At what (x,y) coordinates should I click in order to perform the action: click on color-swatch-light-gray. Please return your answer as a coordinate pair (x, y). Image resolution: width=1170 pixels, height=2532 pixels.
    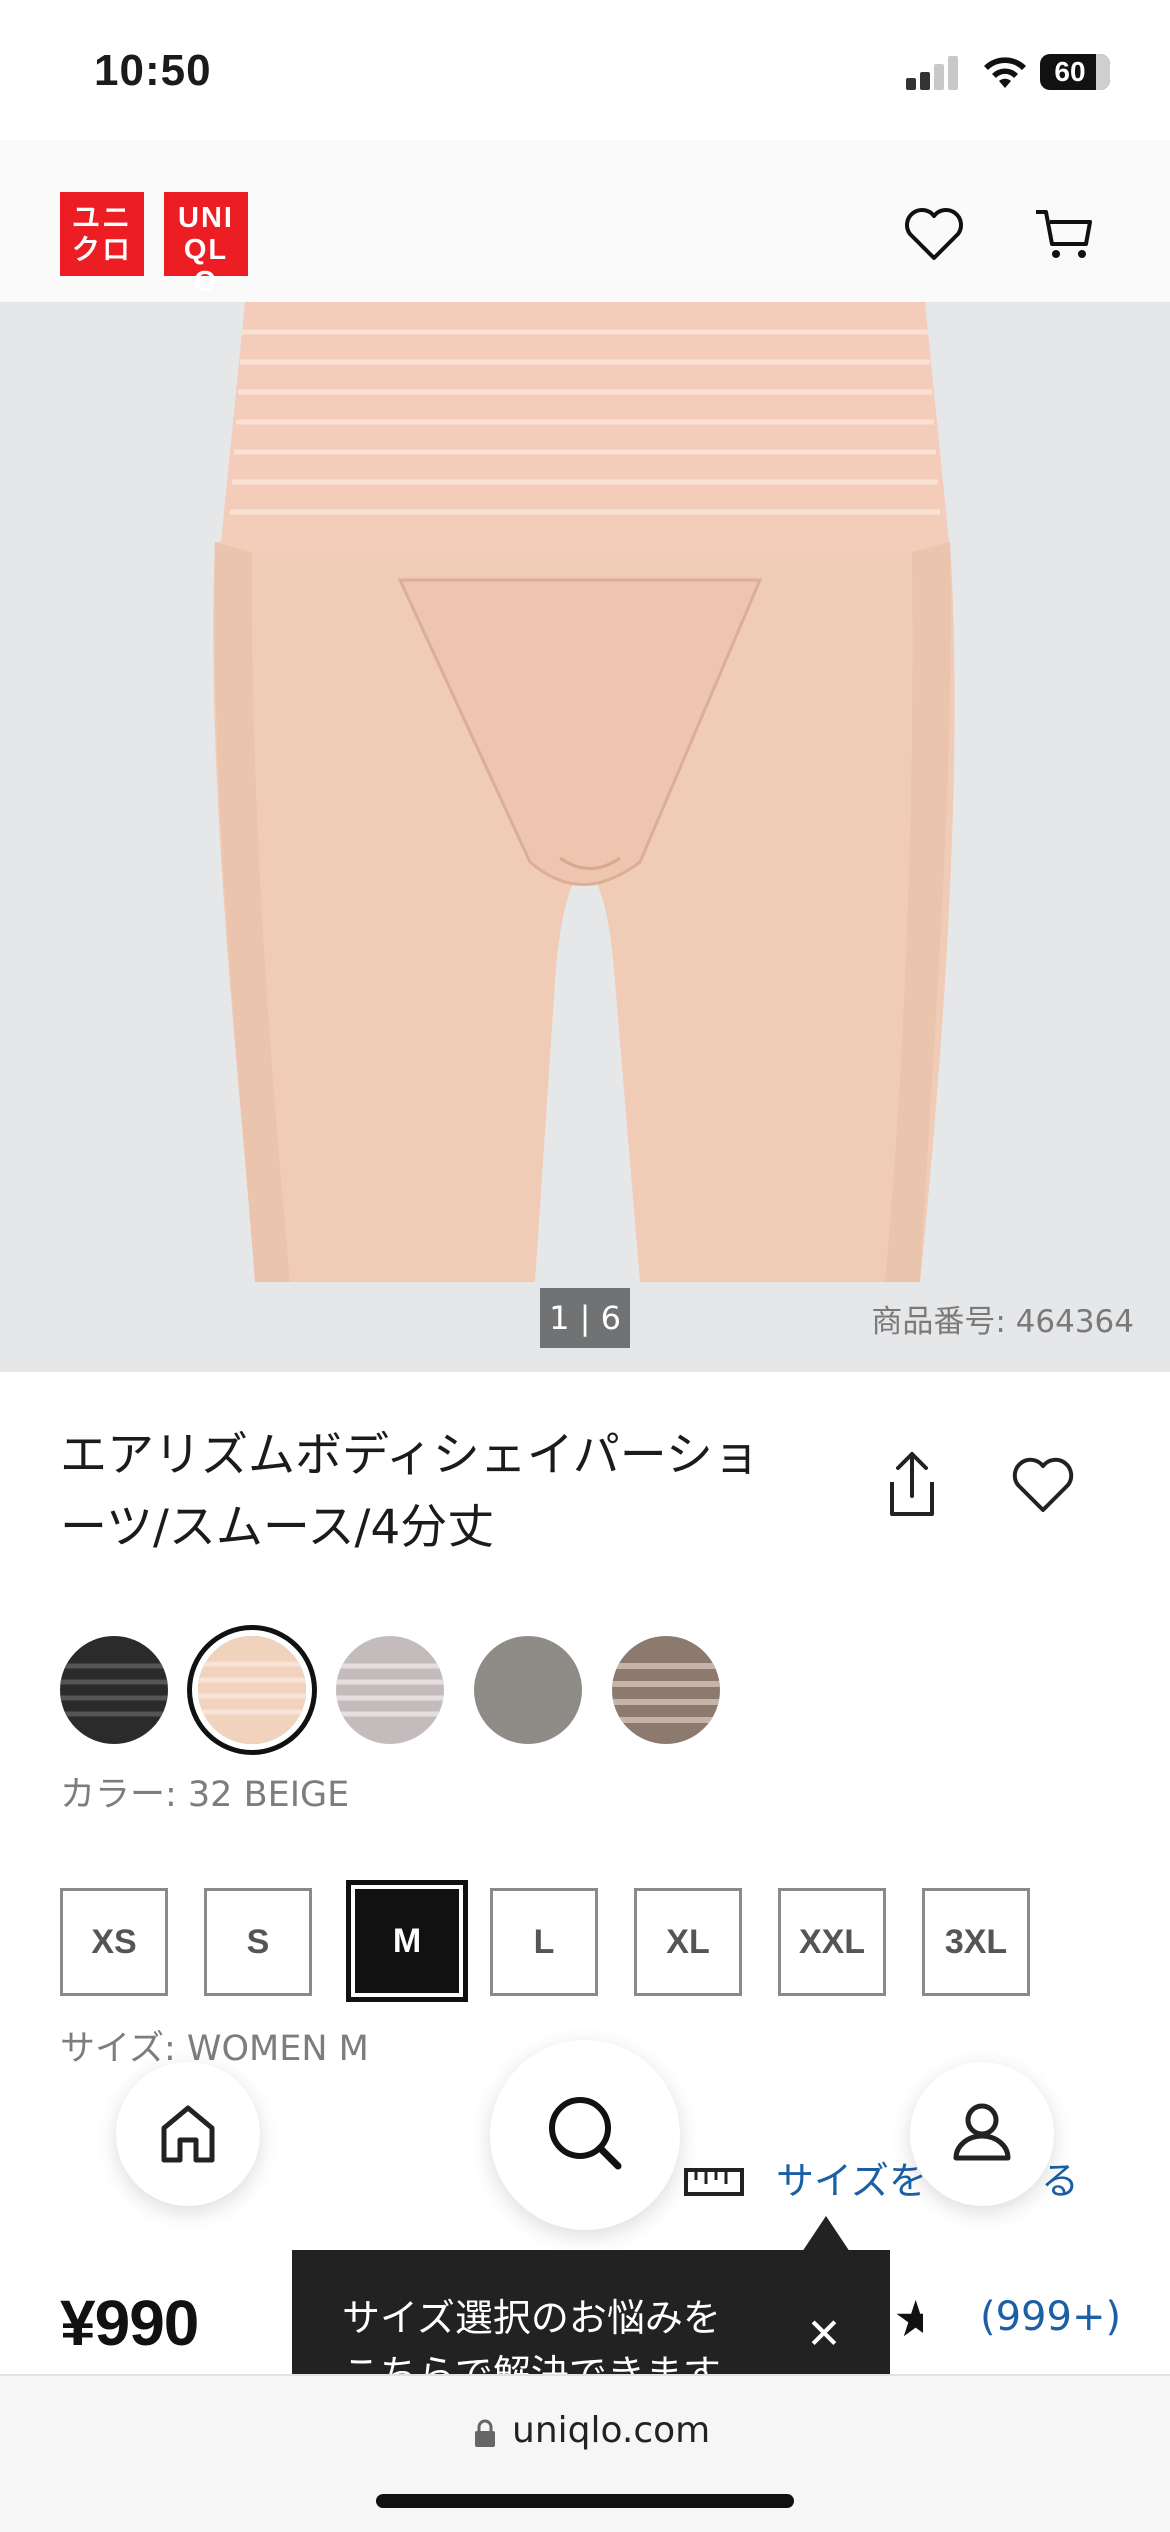
    Looking at the image, I should click on (390, 1690).